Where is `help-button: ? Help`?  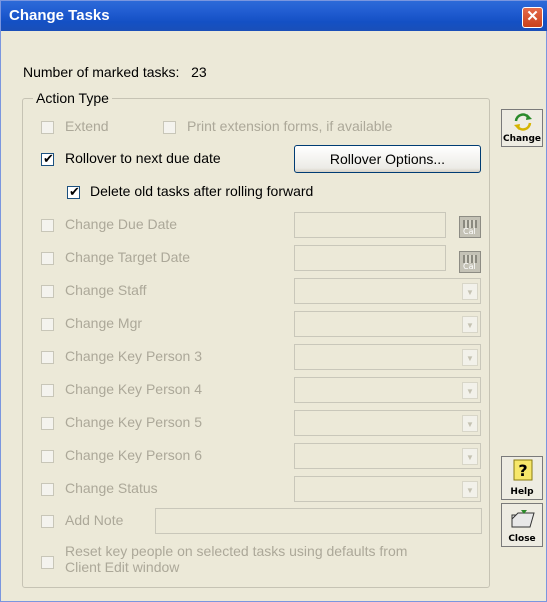 help-button: ? Help is located at coordinates (522, 478).